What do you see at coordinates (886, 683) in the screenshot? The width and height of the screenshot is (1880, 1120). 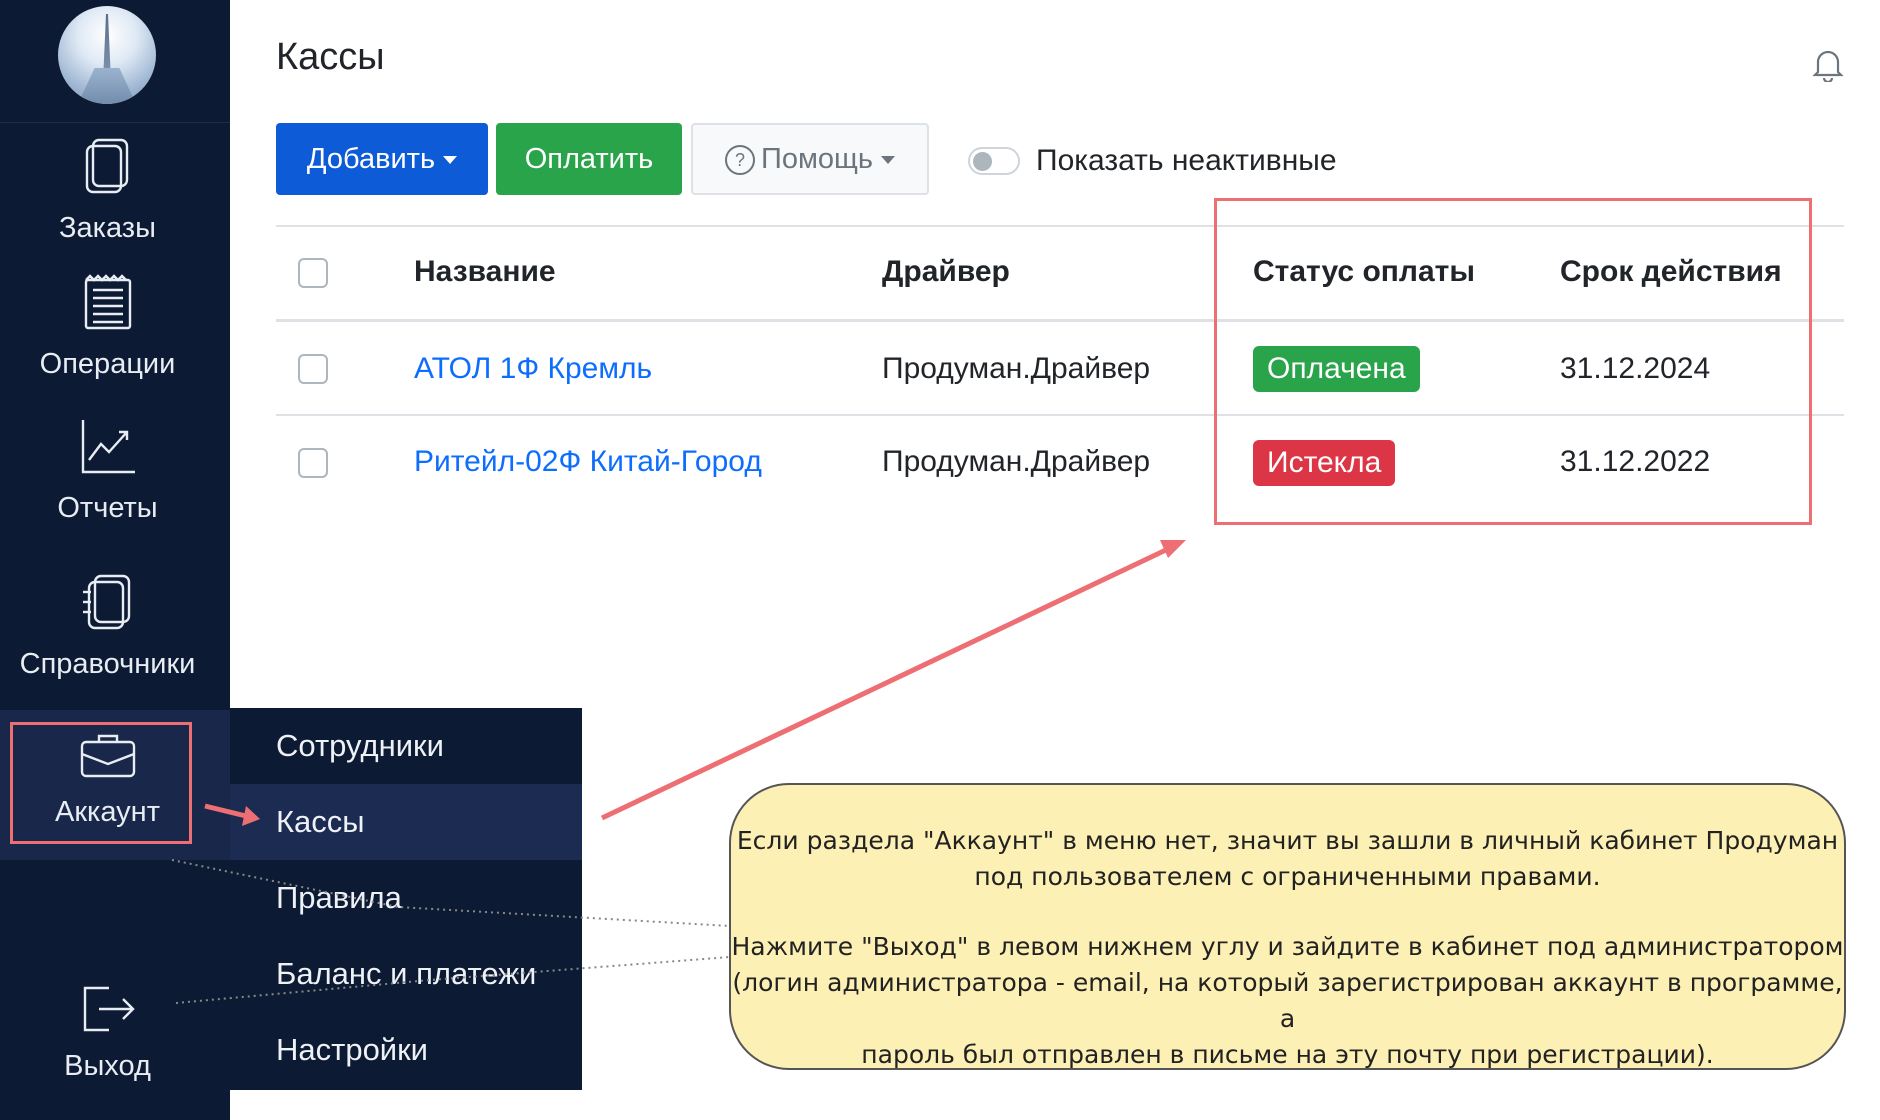 I see `status-arrow-line` at bounding box center [886, 683].